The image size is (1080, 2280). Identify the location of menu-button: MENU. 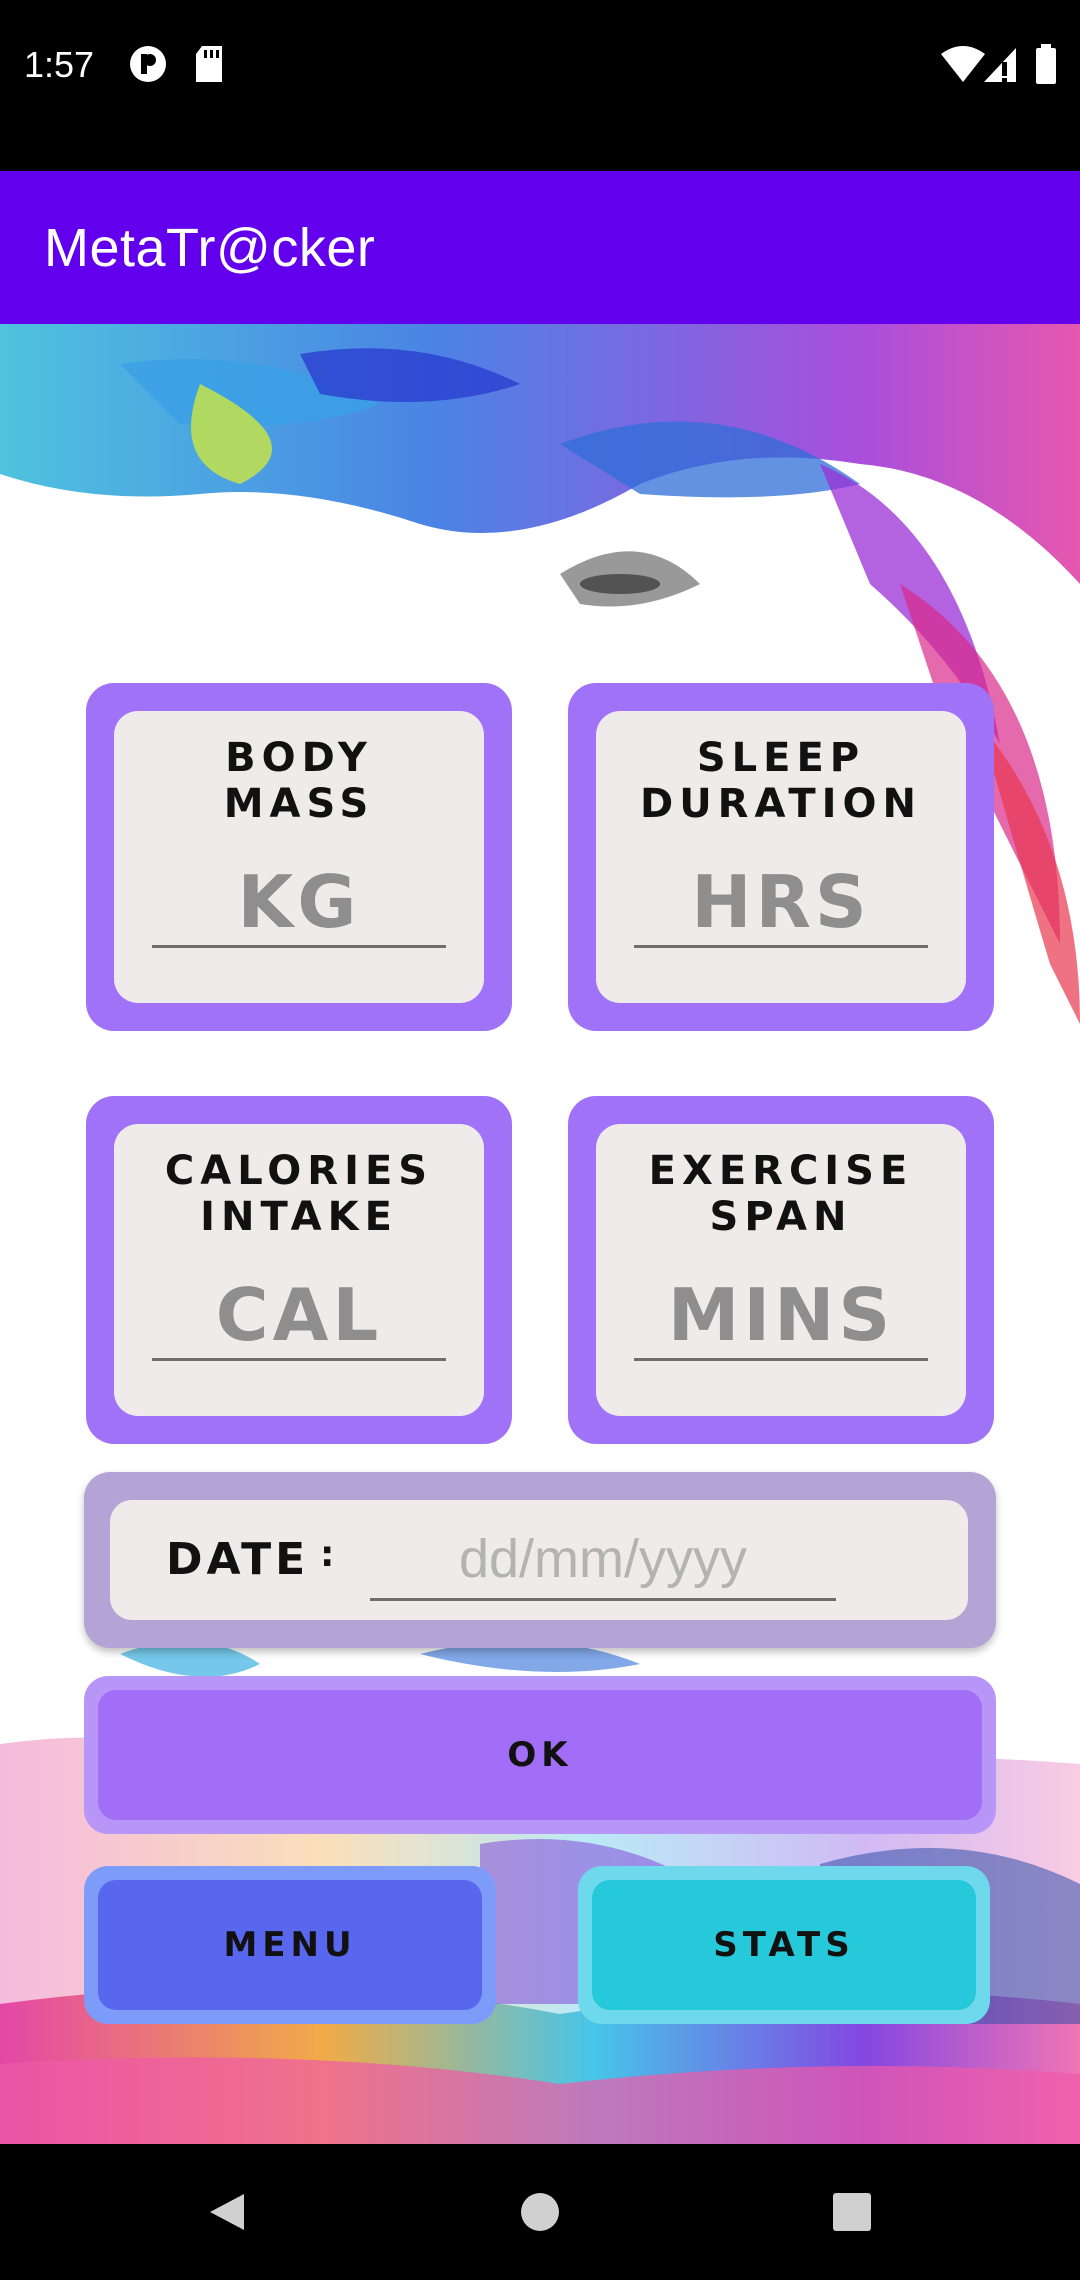
(290, 1945).